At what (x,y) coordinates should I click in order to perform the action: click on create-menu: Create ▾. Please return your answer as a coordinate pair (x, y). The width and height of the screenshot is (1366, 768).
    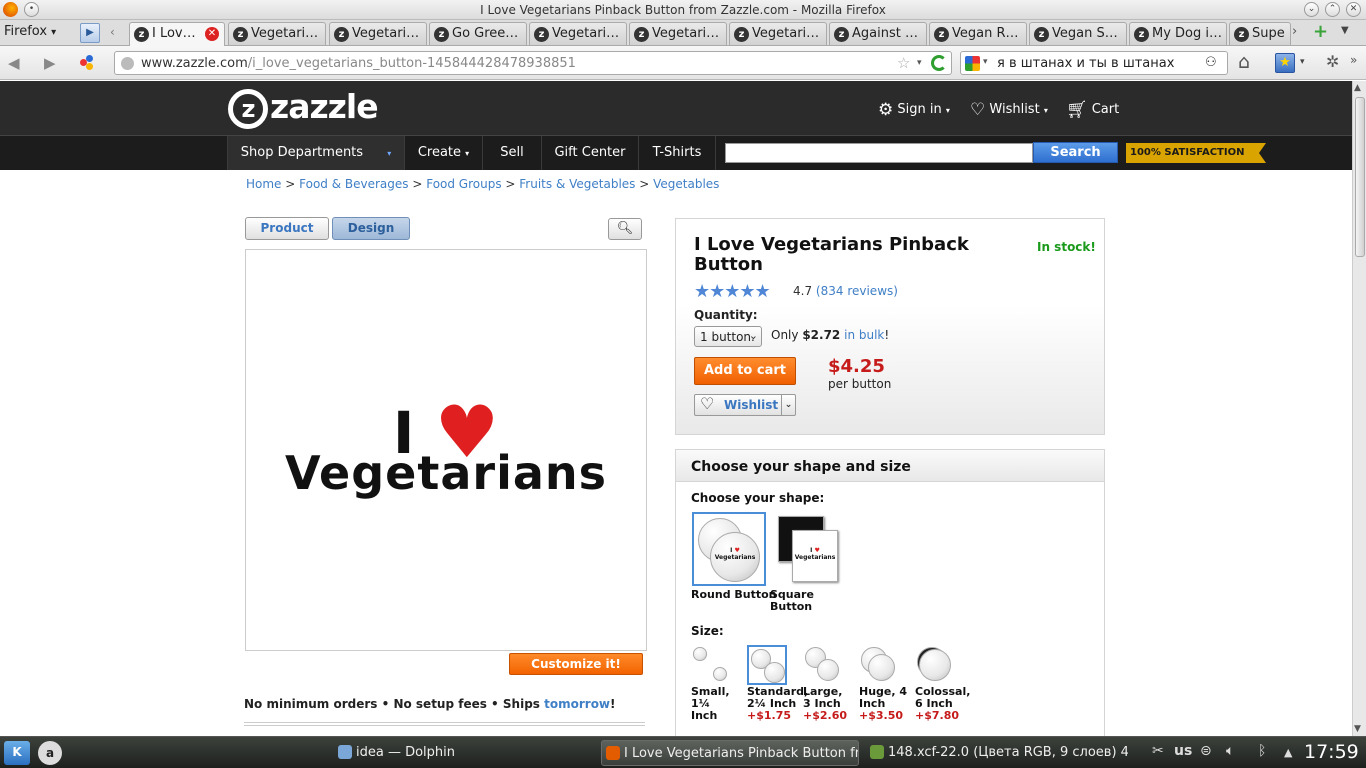
    Looking at the image, I should click on (444, 153).